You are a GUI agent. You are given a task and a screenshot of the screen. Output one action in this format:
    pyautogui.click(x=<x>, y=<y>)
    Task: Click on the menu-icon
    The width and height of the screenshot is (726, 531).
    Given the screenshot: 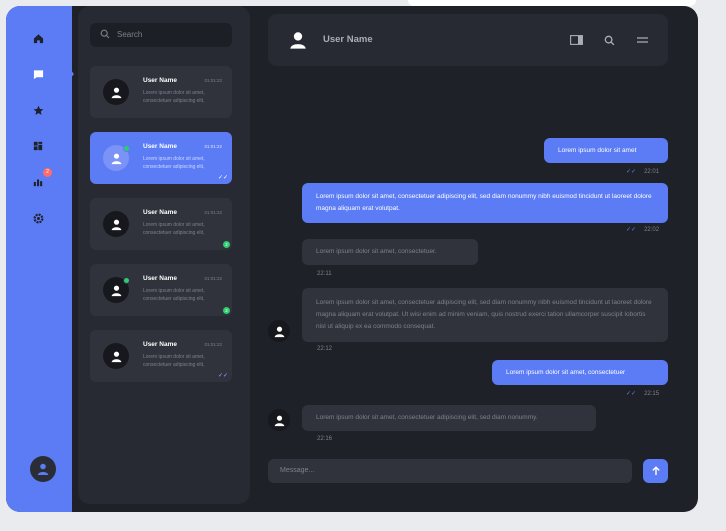 What is the action you would take?
    pyautogui.click(x=642, y=40)
    